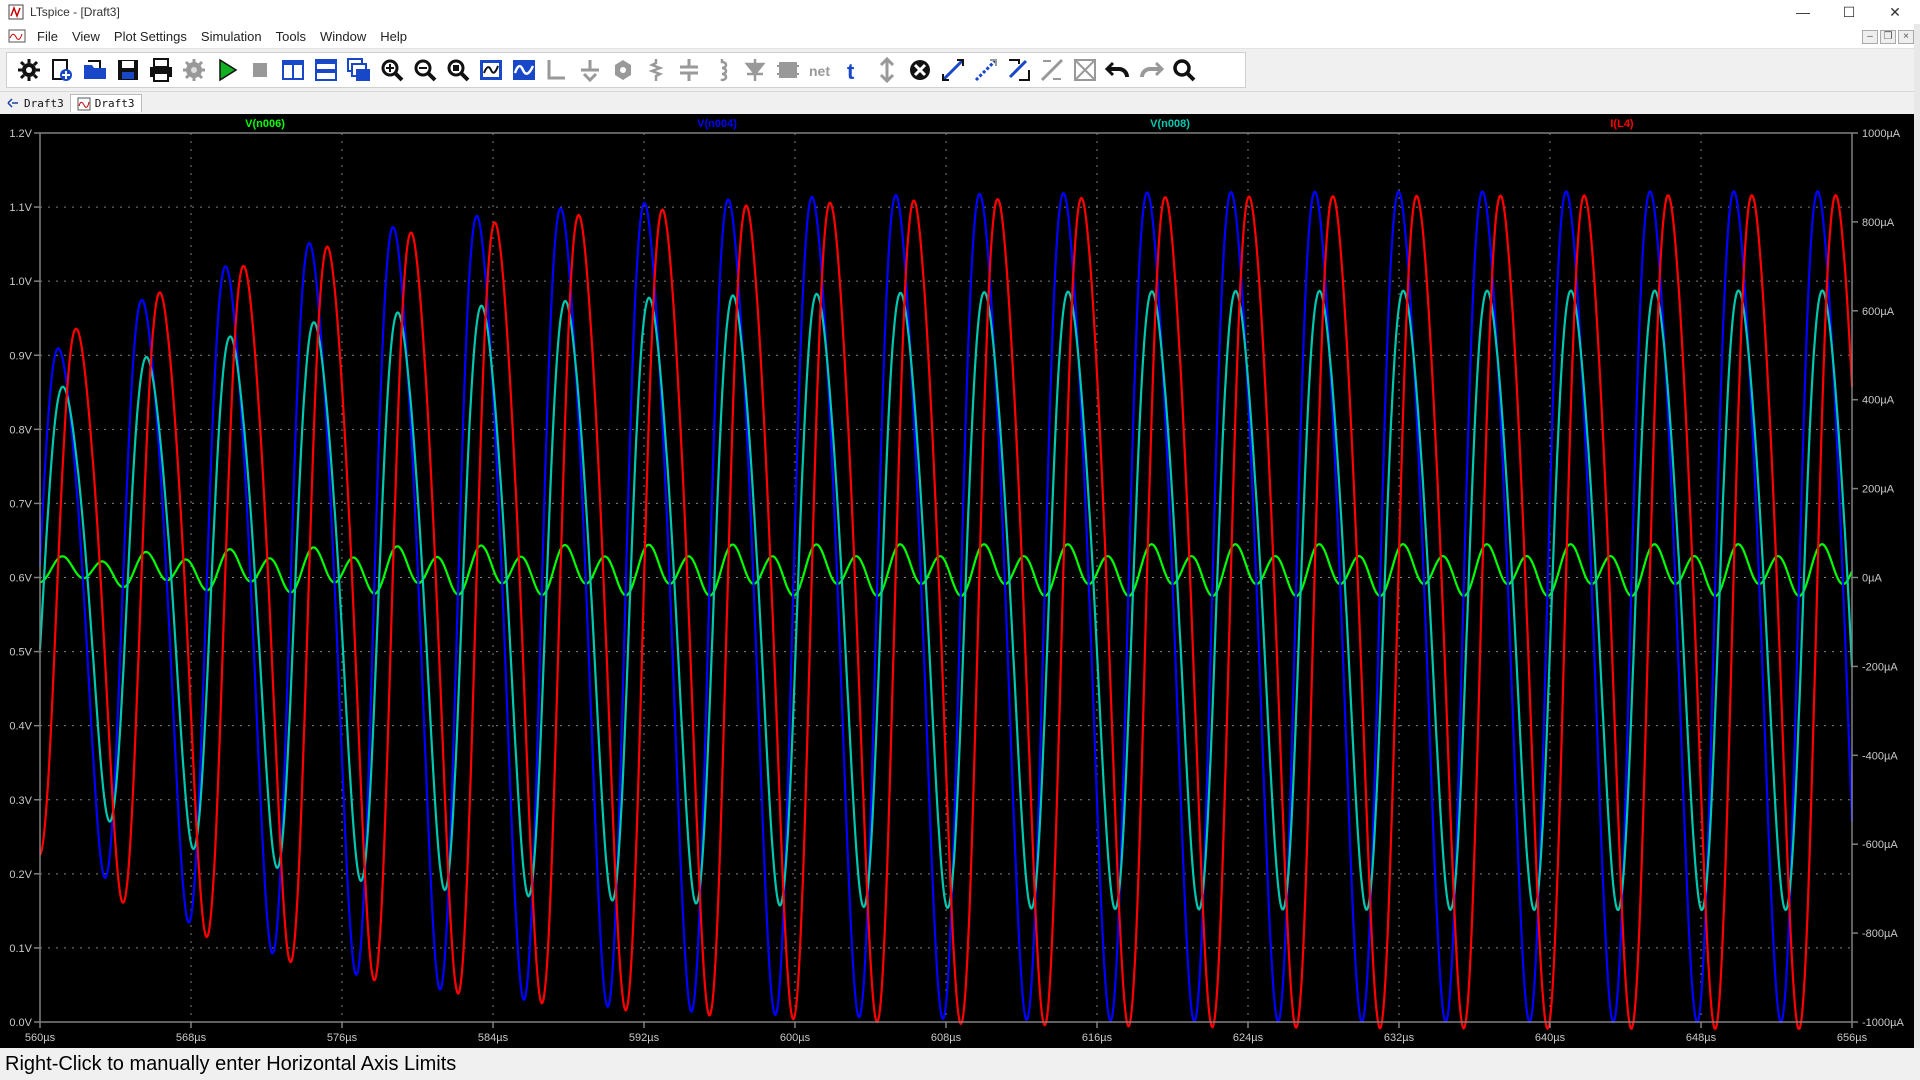 This screenshot has width=1920, height=1080. Describe the element at coordinates (40, 1038) in the screenshot. I see `x-tick-label: 560µs` at that location.